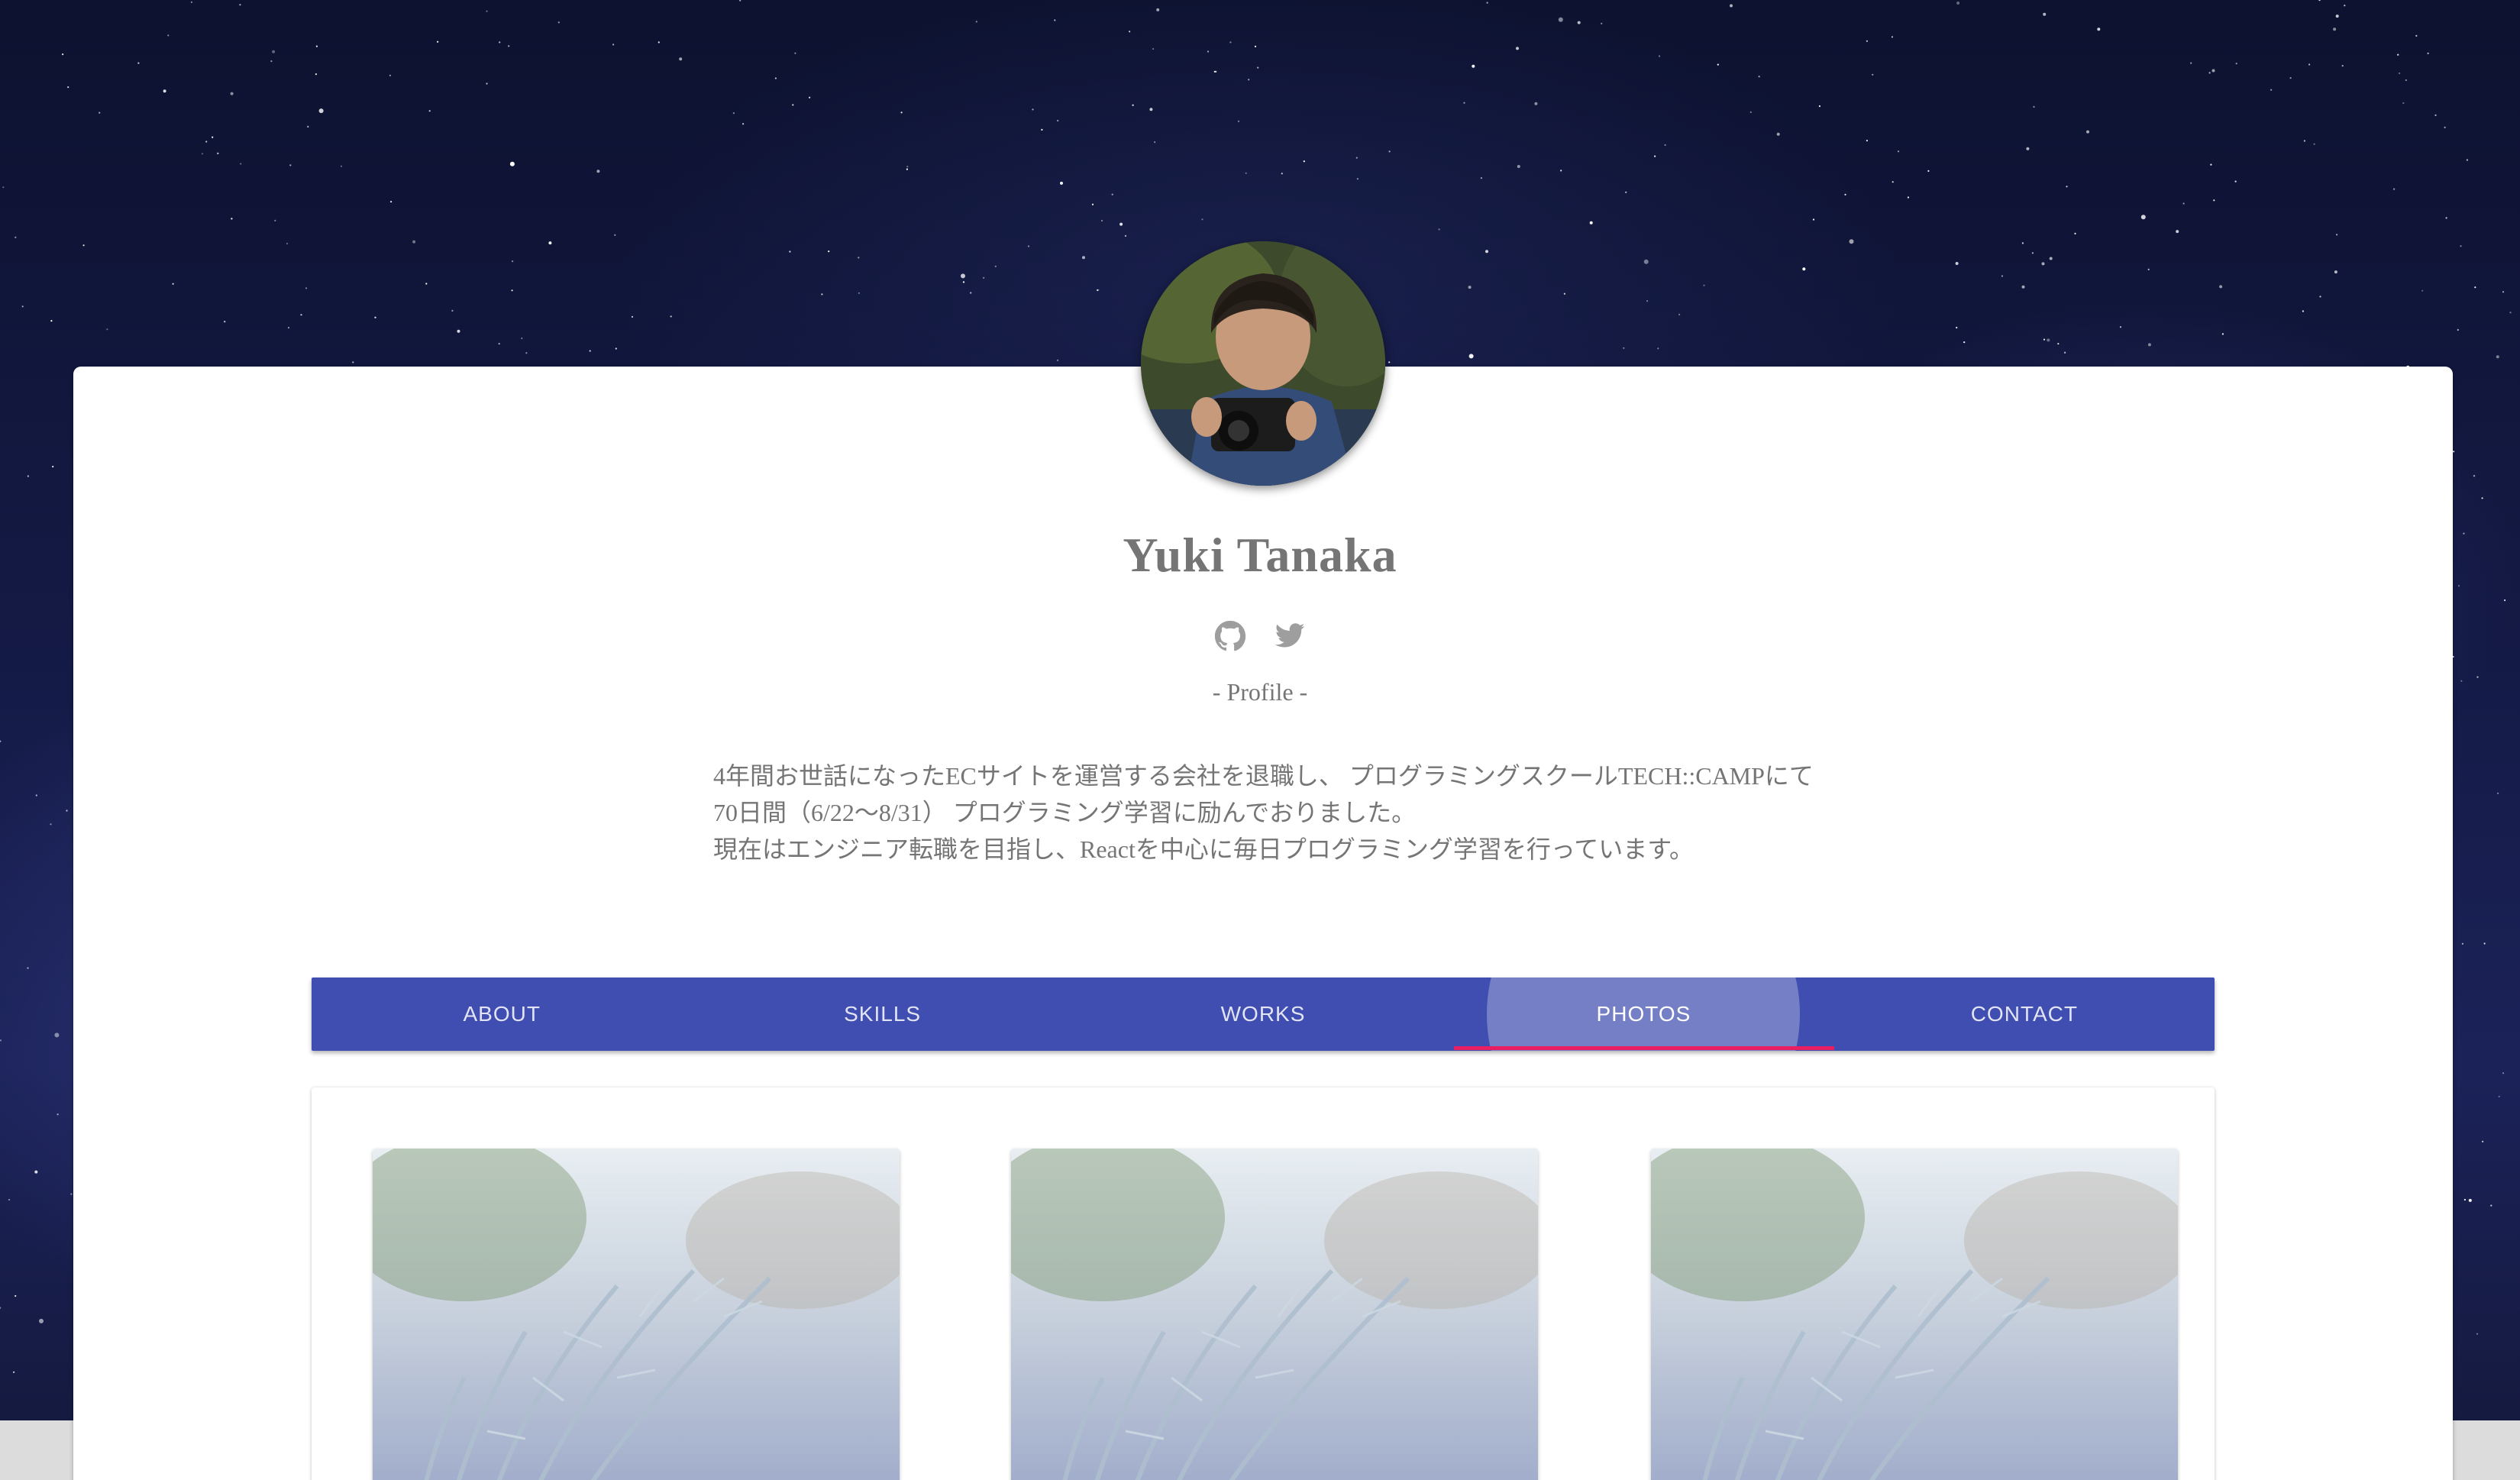  What do you see at coordinates (1643, 1015) in the screenshot?
I see `tab-photos: PHOTOS` at bounding box center [1643, 1015].